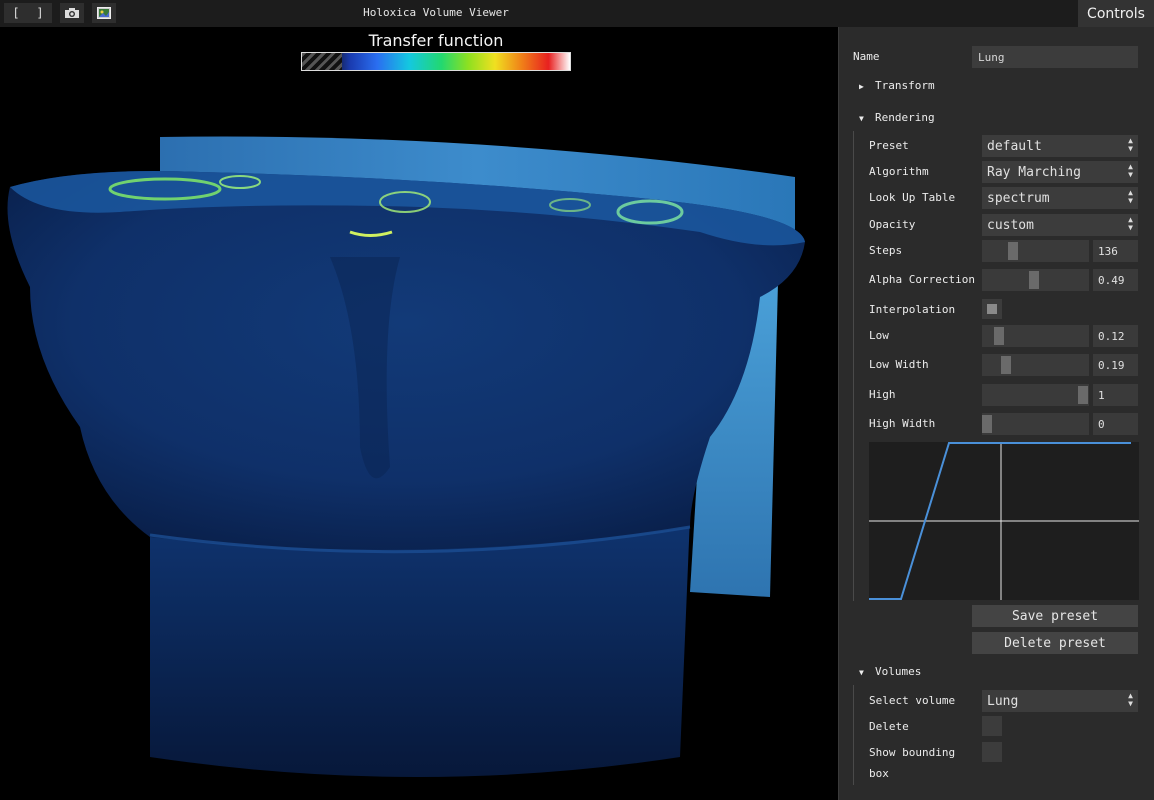 The width and height of the screenshot is (1154, 800). I want to click on low-width-value: 0.19, so click(1115, 365).